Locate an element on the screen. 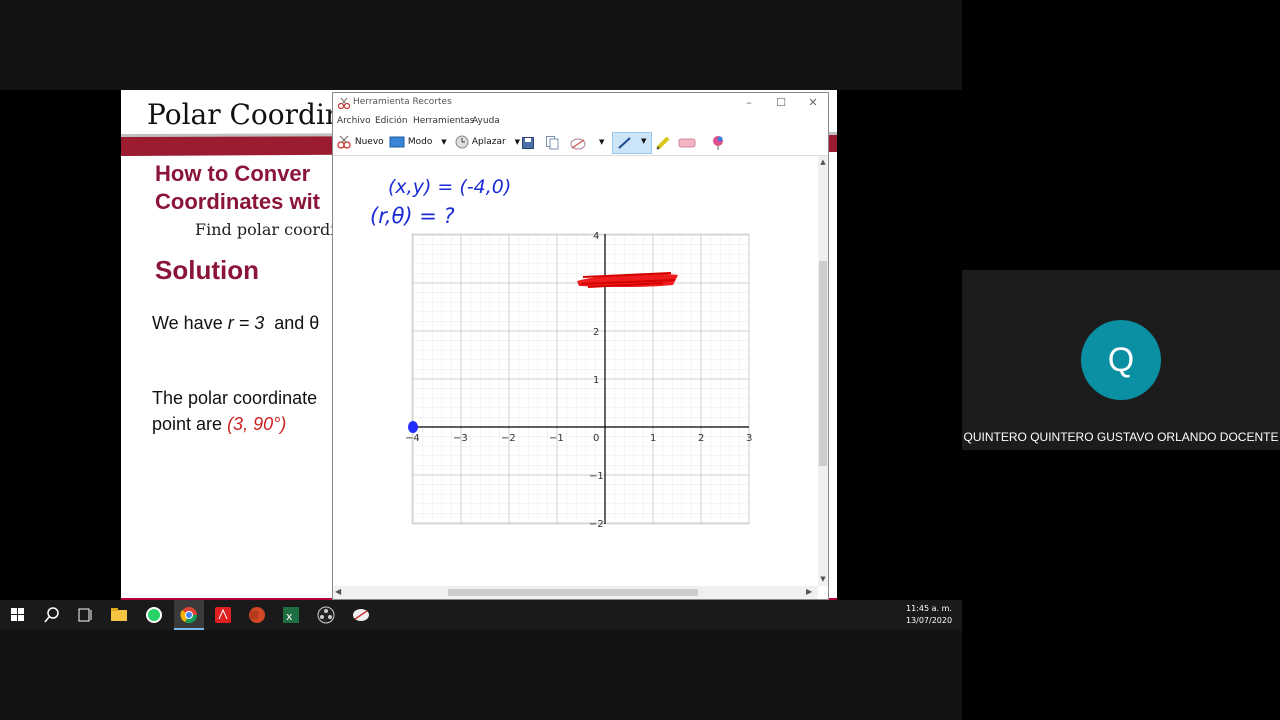 This screenshot has height=720, width=1280. windows-taskbar: x 11:45 a. m. 13/07/2020 is located at coordinates (481, 615).